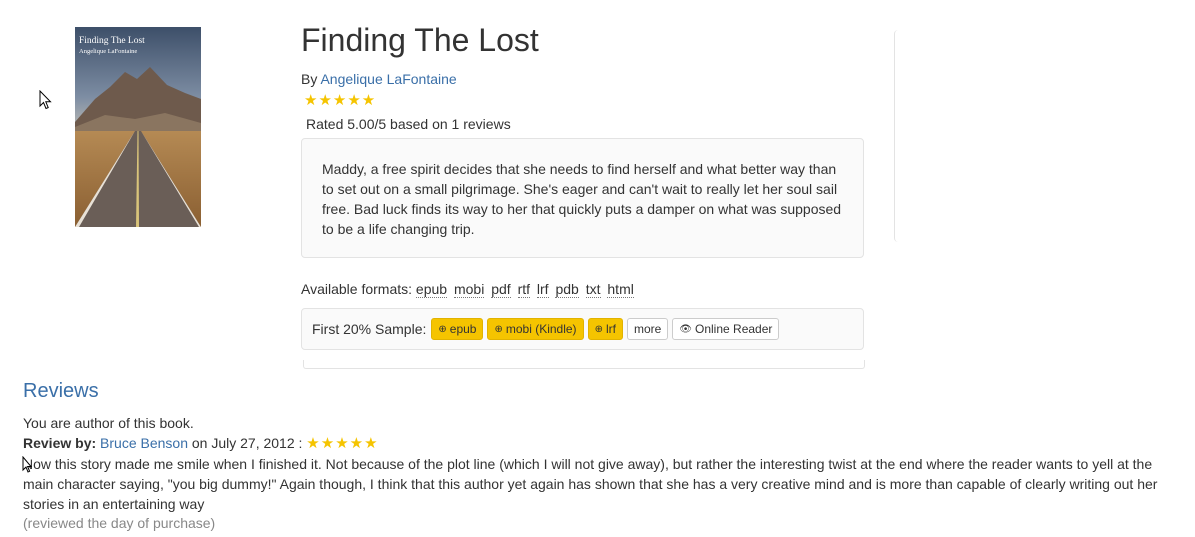 This screenshot has width=1195, height=537. I want to click on sample-lrf-button: ⊕ lrf, so click(605, 329).